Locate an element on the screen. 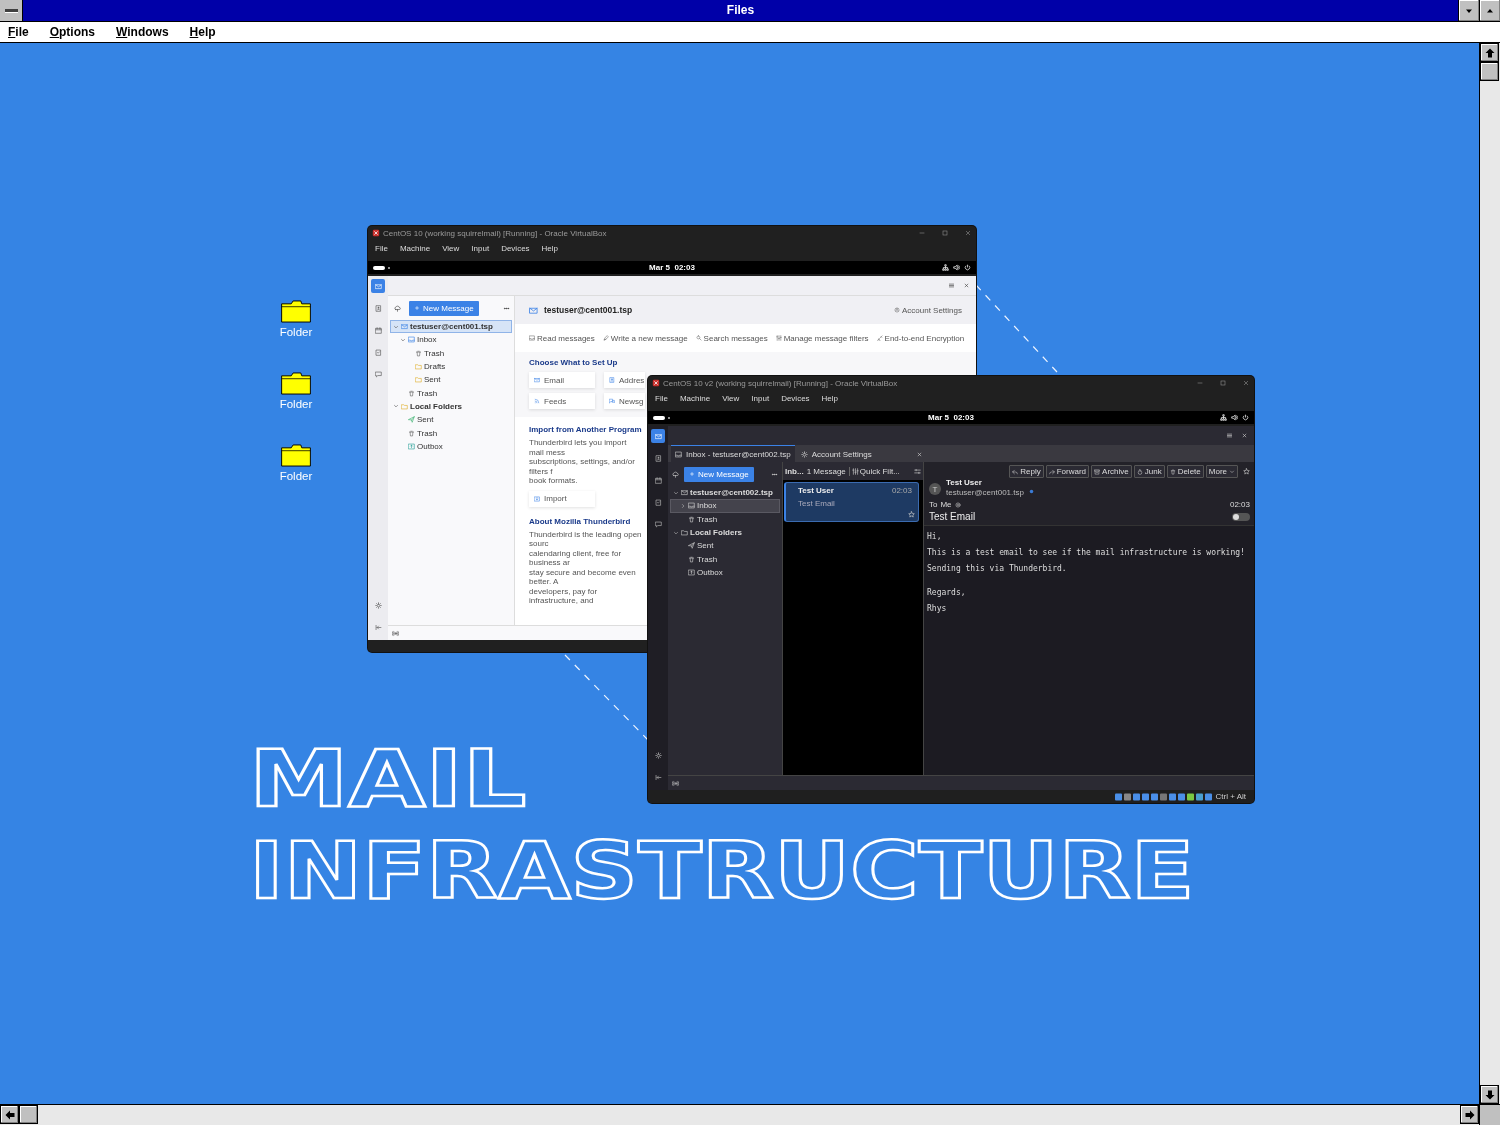 This screenshot has width=1500, height=1125. scroll-left-button is located at coordinates (9, 1114).